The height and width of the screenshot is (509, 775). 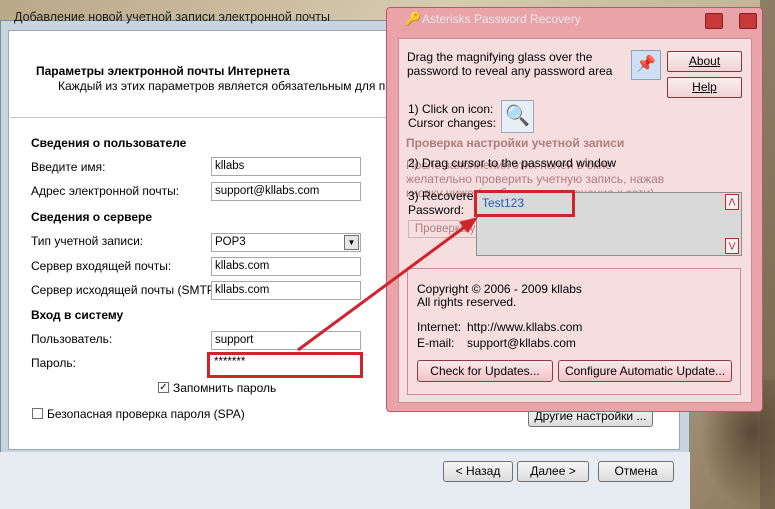 I want to click on connector-arrow, so click(x=387, y=284).